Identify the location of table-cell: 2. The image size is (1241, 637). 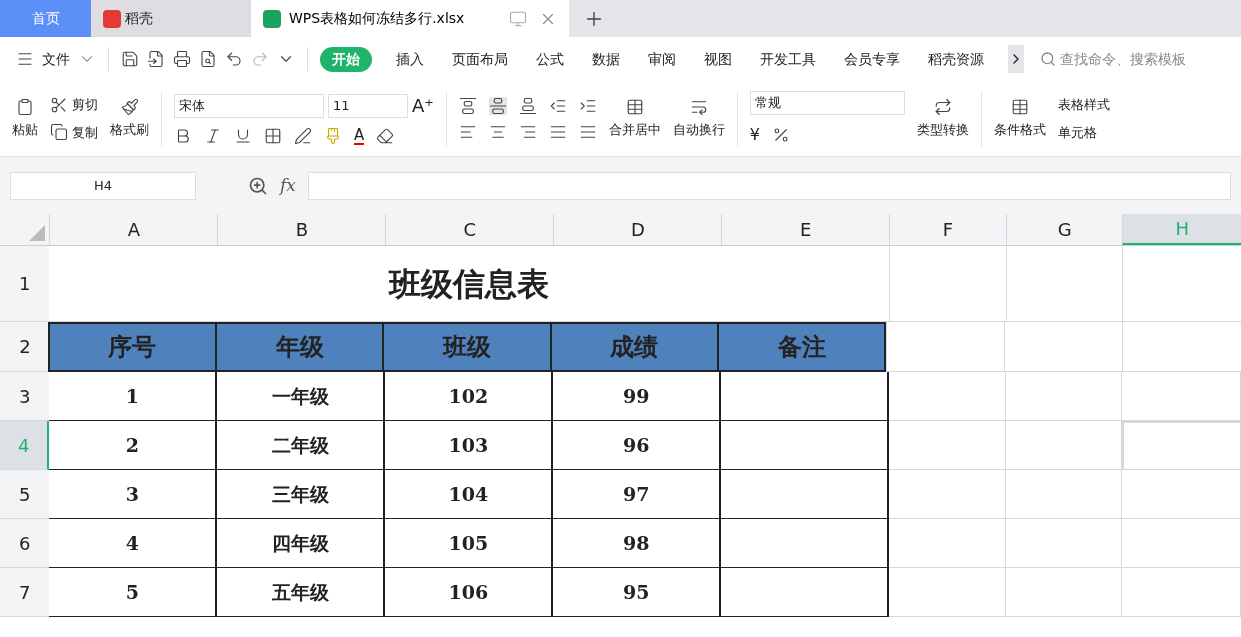
(133, 445).